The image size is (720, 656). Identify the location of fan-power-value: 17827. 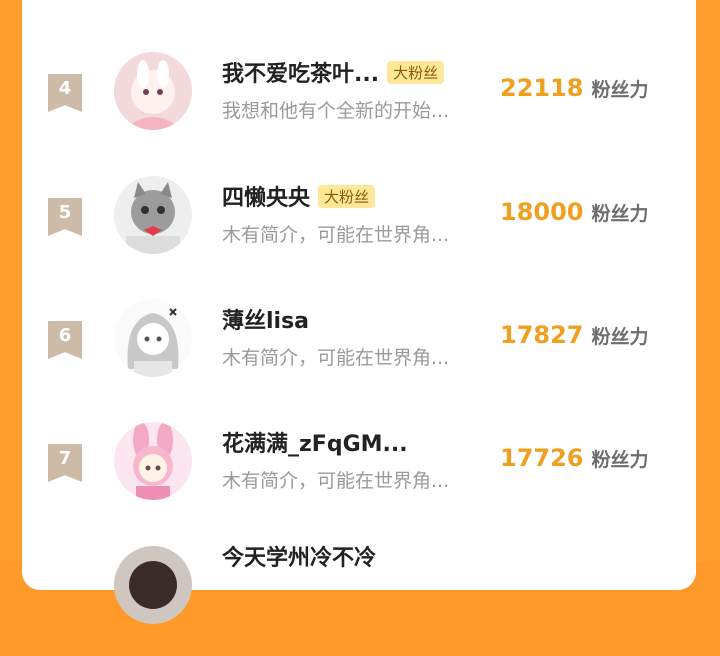
(542, 335).